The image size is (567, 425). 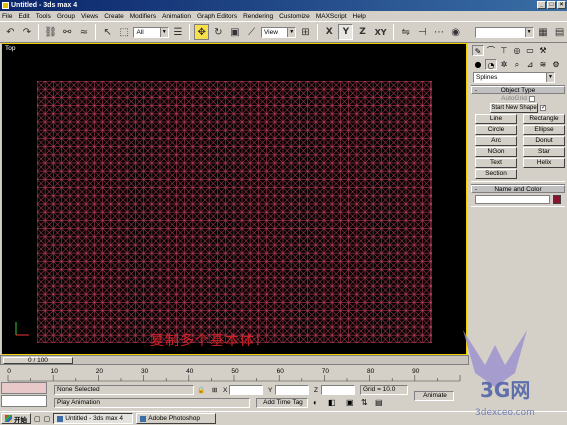 What do you see at coordinates (151, 32) in the screenshot?
I see `selection-filter-dropdown: All ▼` at bounding box center [151, 32].